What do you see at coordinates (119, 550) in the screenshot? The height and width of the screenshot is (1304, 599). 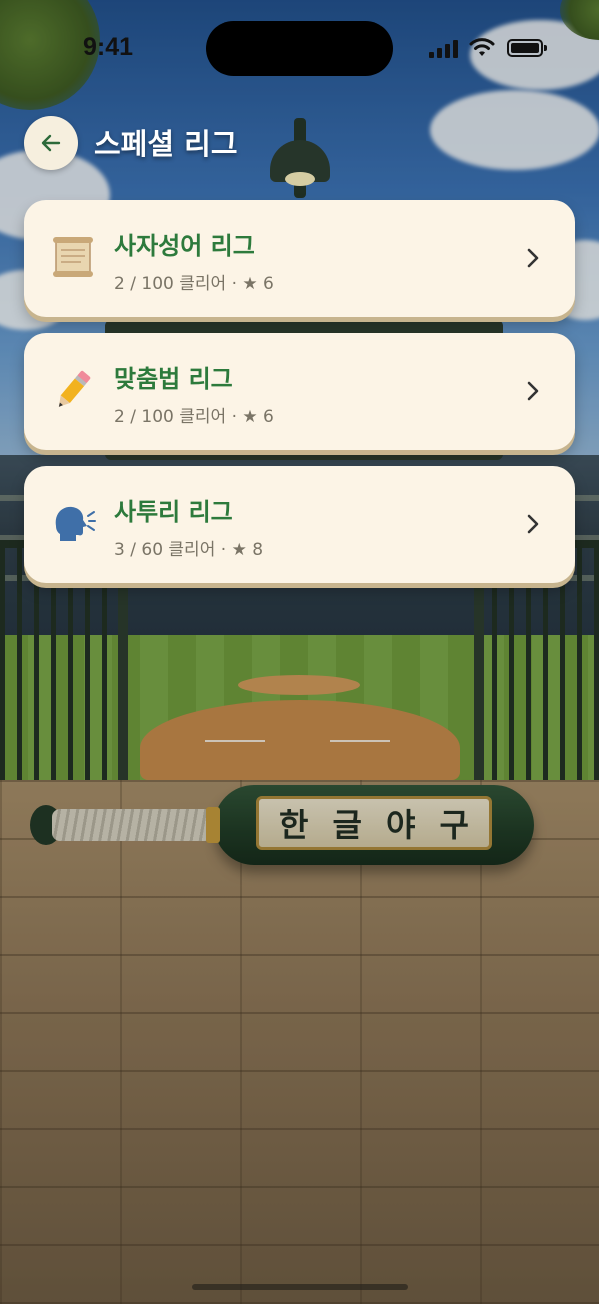 I see `cleared-count: 3` at bounding box center [119, 550].